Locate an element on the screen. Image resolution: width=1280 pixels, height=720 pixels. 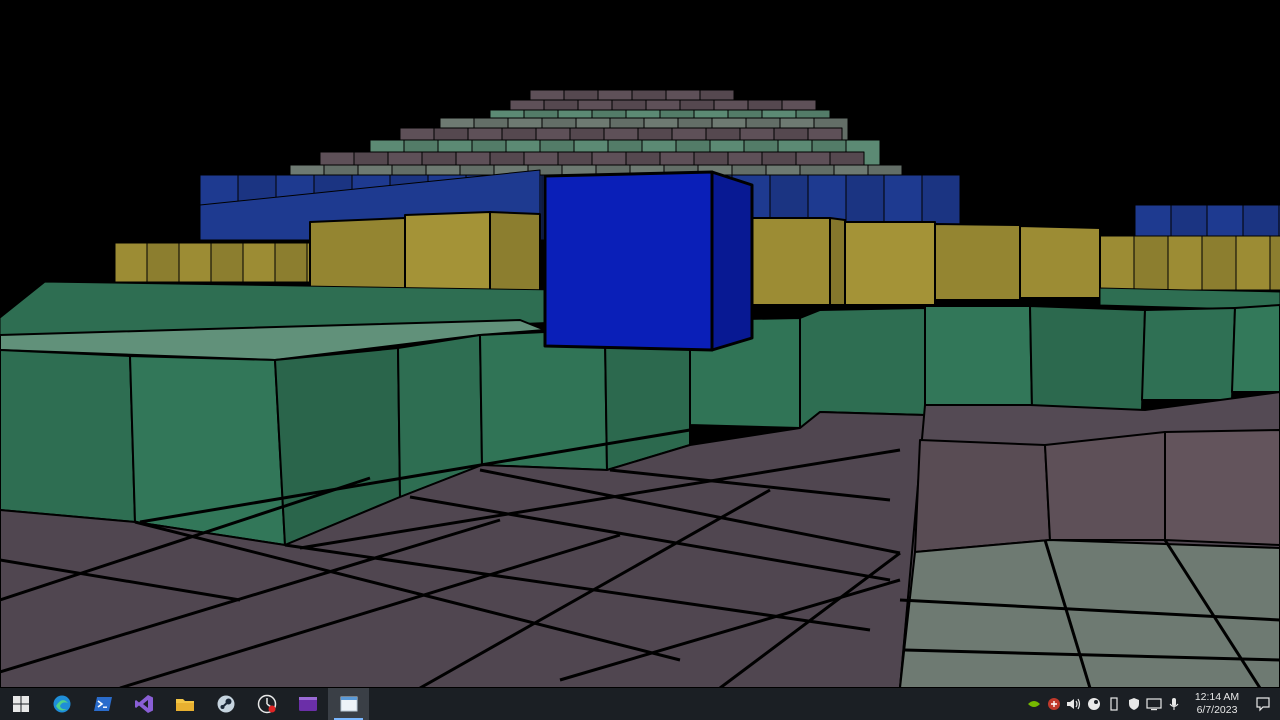
nvidia-icon is located at coordinates (1034, 704).